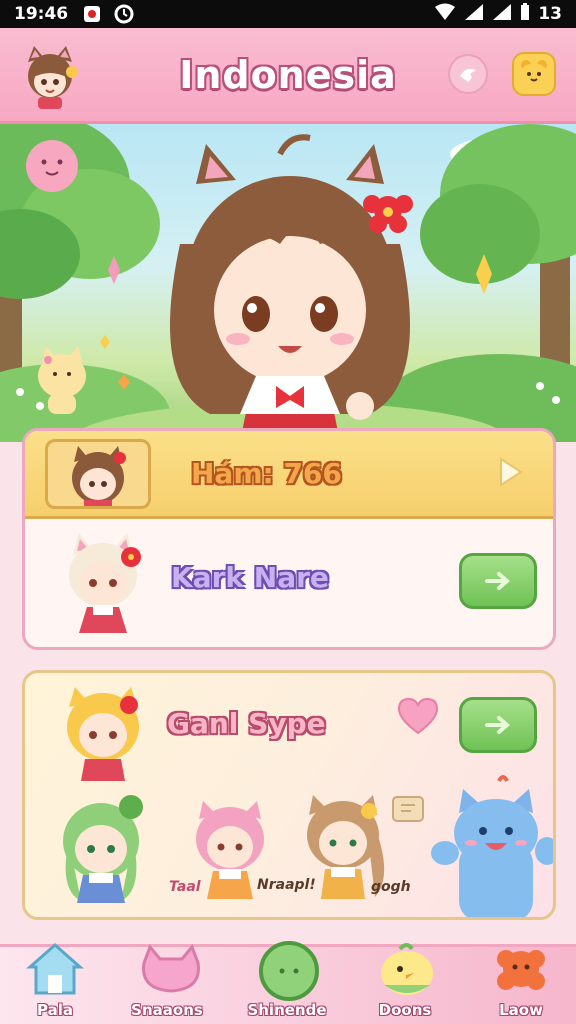  Describe the element at coordinates (445, 14) in the screenshot. I see `wifi-icon` at that location.